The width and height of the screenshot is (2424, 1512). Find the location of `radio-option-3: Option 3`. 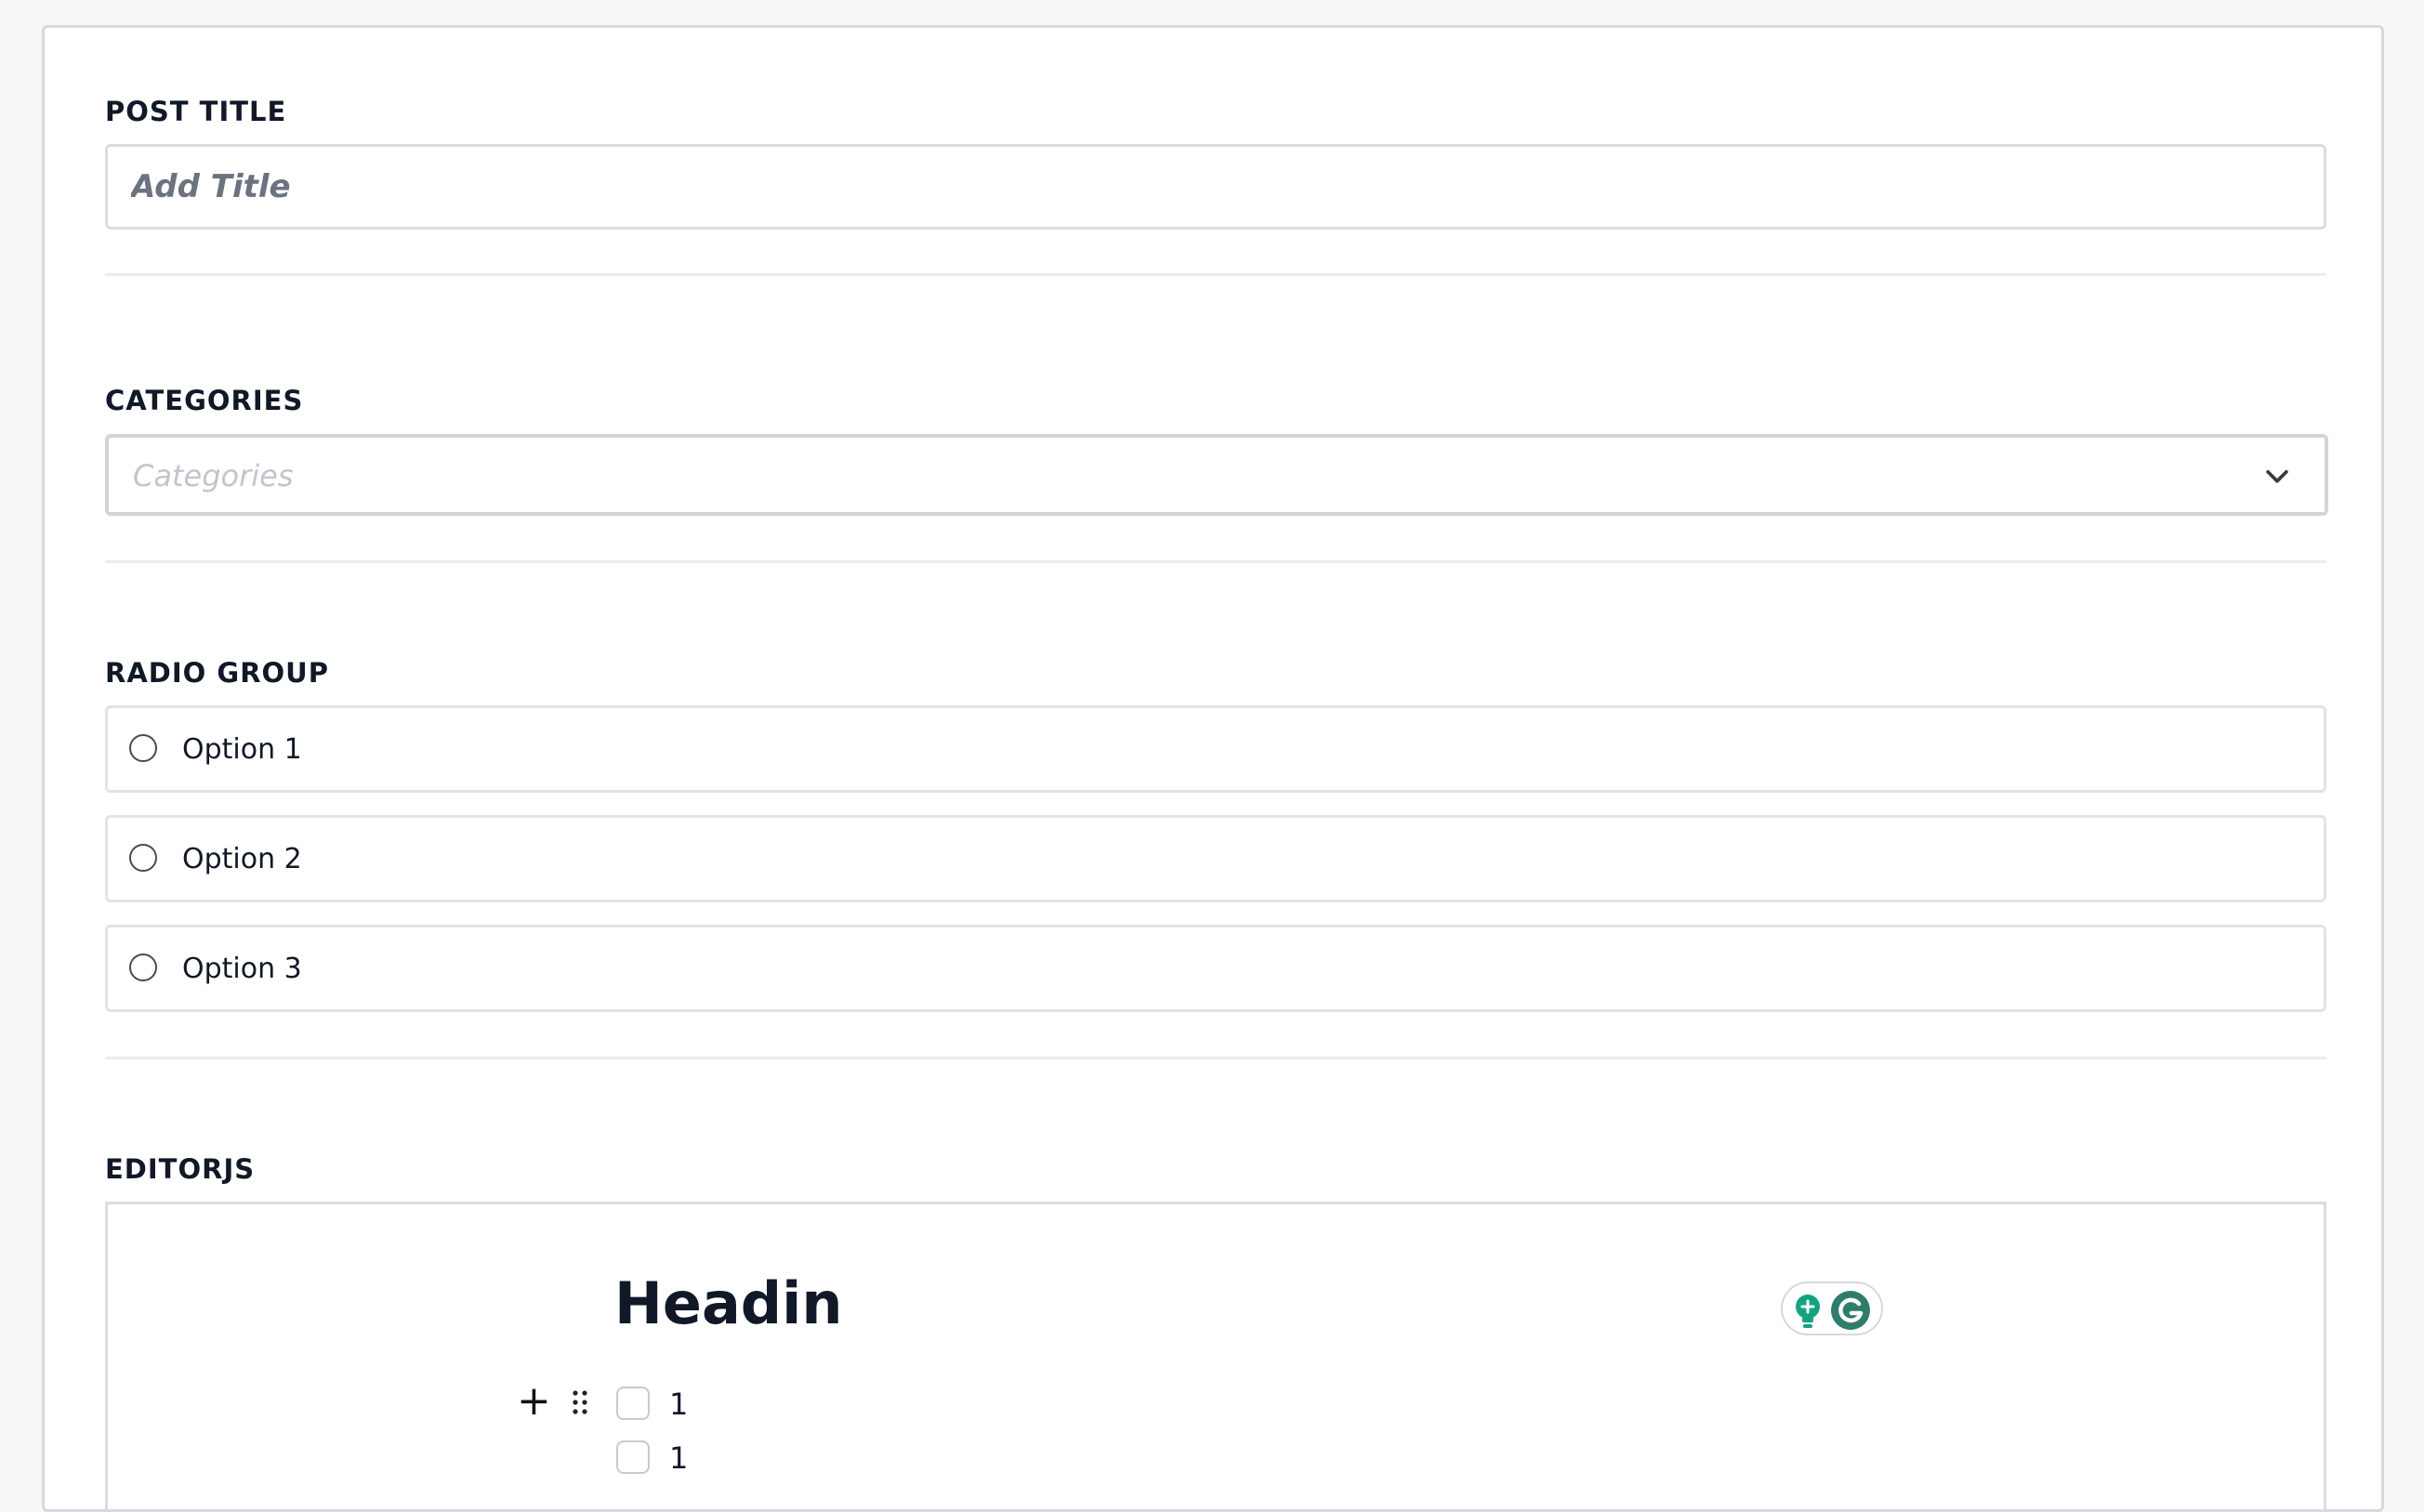

radio-option-3: Option 3 is located at coordinates (1215, 969).